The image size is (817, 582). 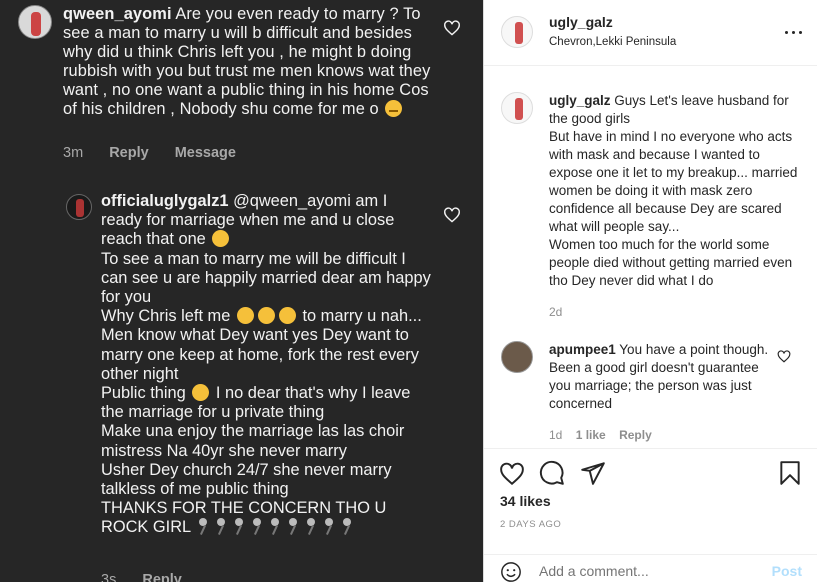 What do you see at coordinates (143, 393) in the screenshot?
I see `comment-line: Public thing` at bounding box center [143, 393].